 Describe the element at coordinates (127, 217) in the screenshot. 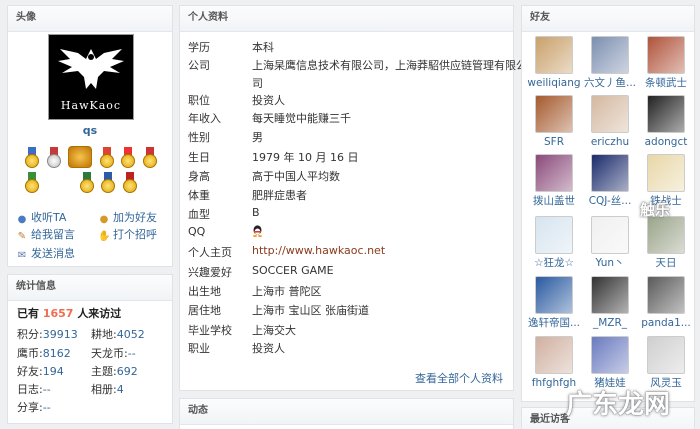

I see `add-friend-button: ● 加为好友` at that location.